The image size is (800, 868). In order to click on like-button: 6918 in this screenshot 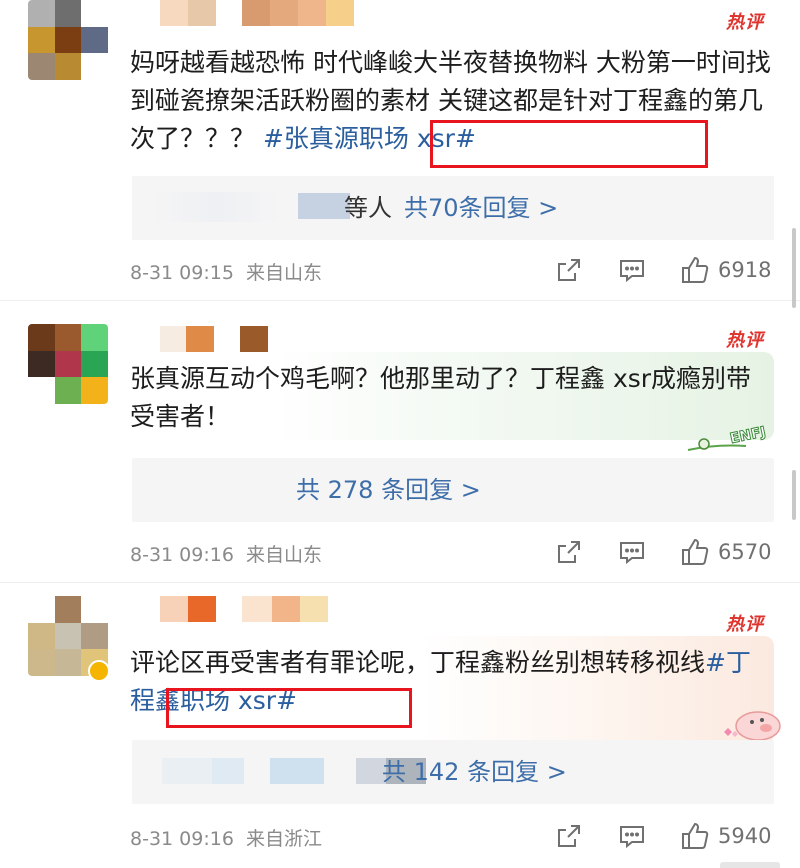, I will do `click(725, 270)`.